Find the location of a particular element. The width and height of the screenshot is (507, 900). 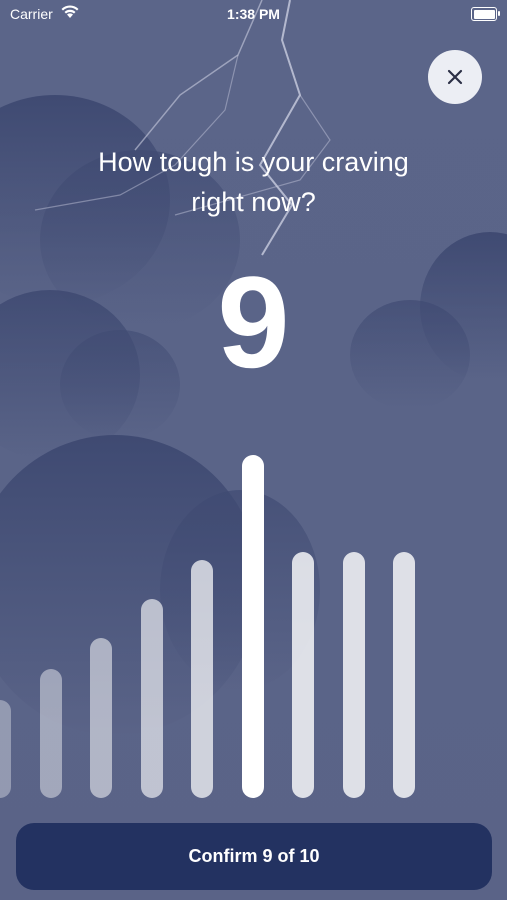

status-bar: Carrier 1:38 PM is located at coordinates (253, 14).